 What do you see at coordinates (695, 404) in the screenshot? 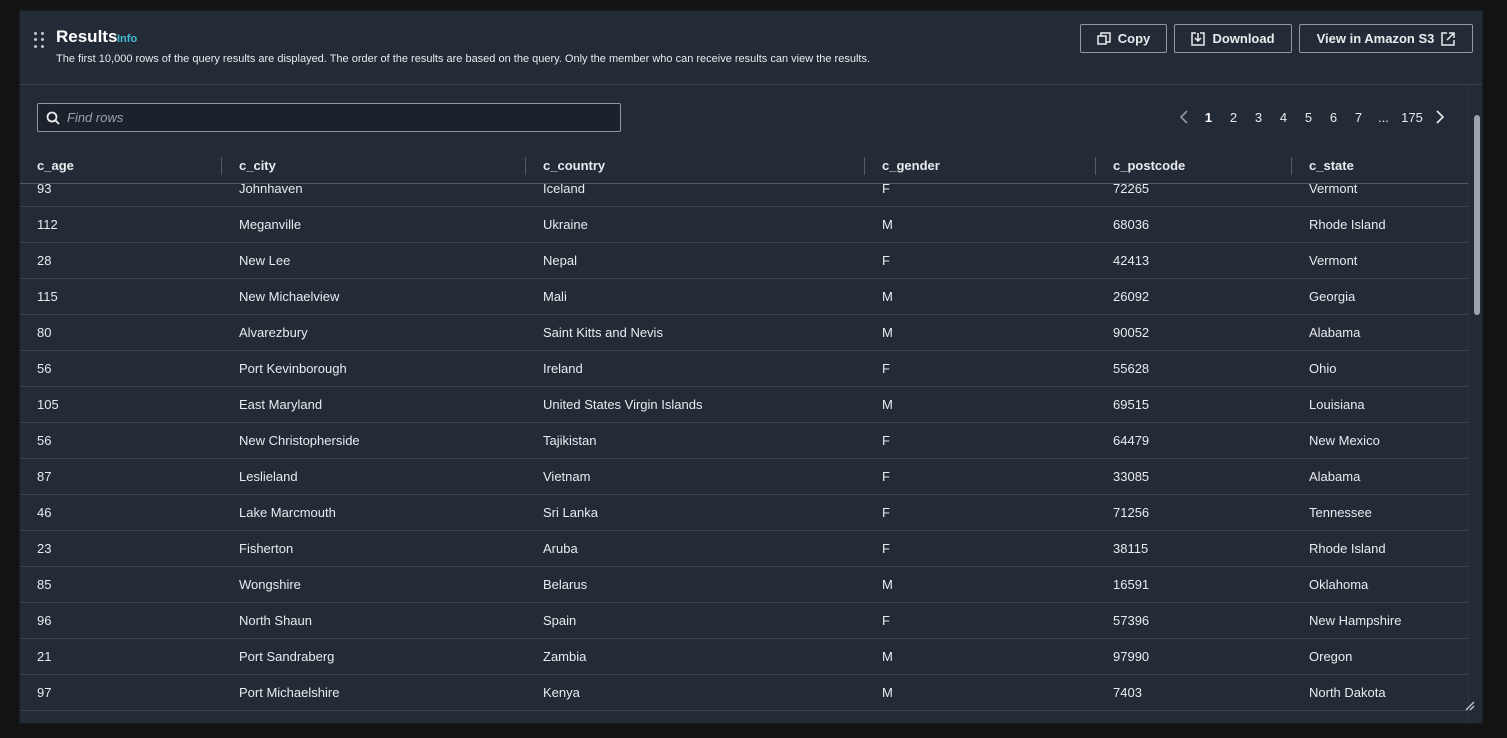
I see `table-cell-c_country: United States Virgin Islands` at bounding box center [695, 404].